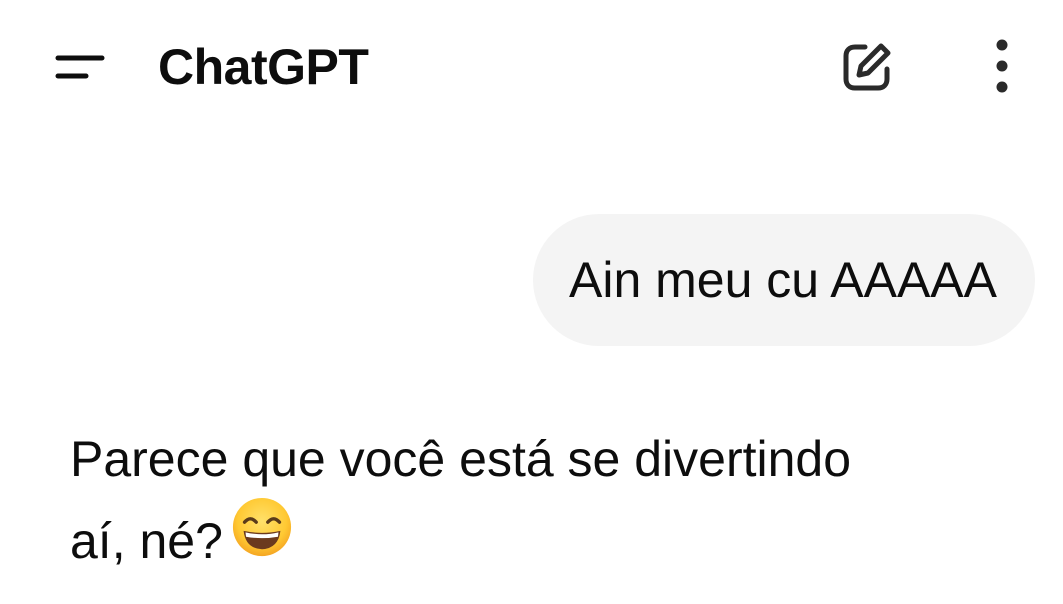 The width and height of the screenshot is (1063, 604). What do you see at coordinates (263, 67) in the screenshot?
I see `app-title: ChatGPT` at bounding box center [263, 67].